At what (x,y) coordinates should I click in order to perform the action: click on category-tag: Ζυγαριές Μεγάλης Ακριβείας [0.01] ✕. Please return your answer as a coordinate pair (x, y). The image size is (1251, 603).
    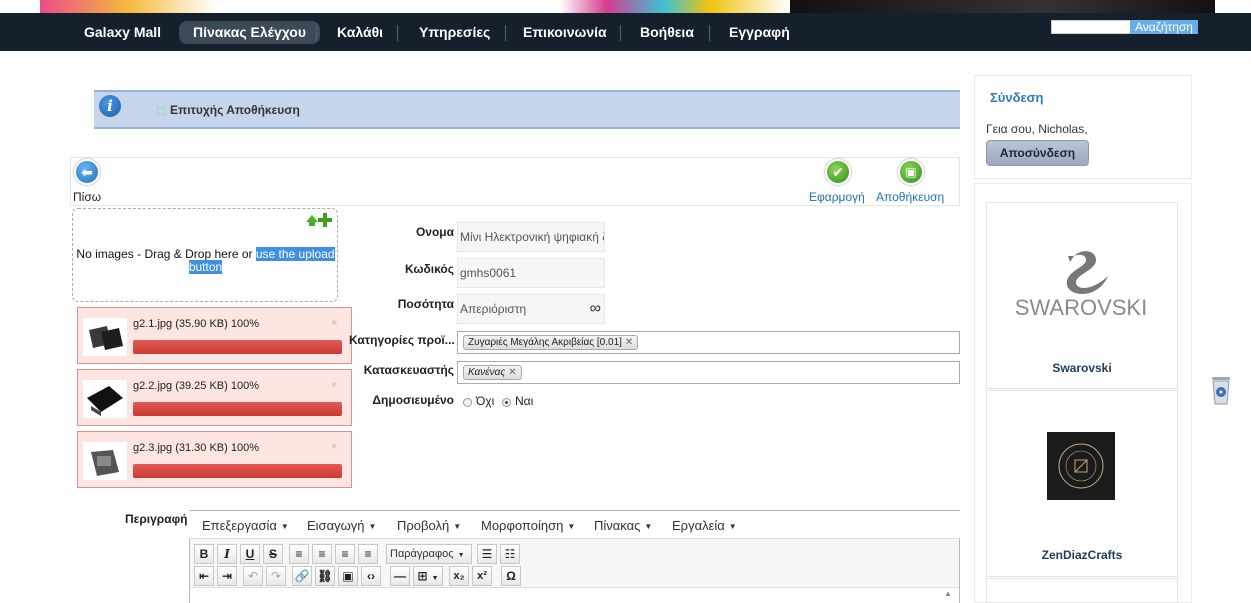
    Looking at the image, I should click on (551, 342).